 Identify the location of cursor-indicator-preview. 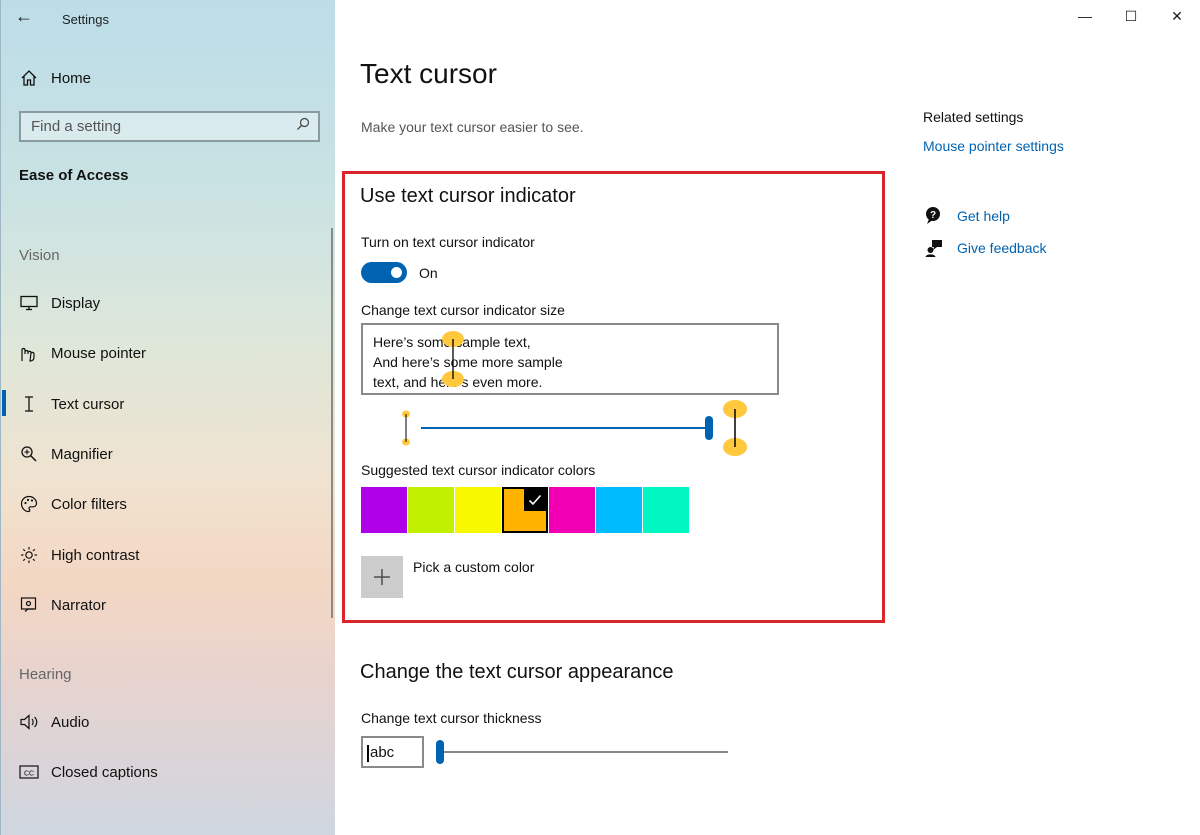
(453, 359).